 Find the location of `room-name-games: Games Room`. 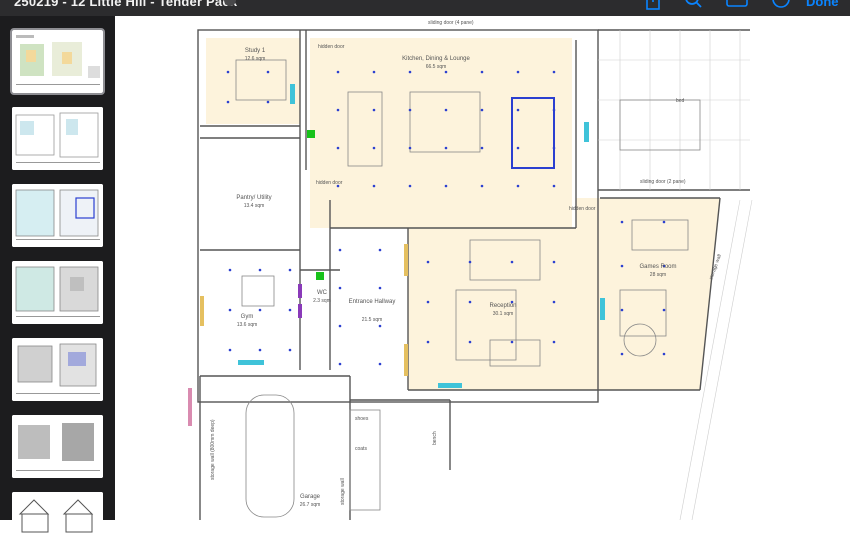

room-name-games: Games Room is located at coordinates (657, 267).